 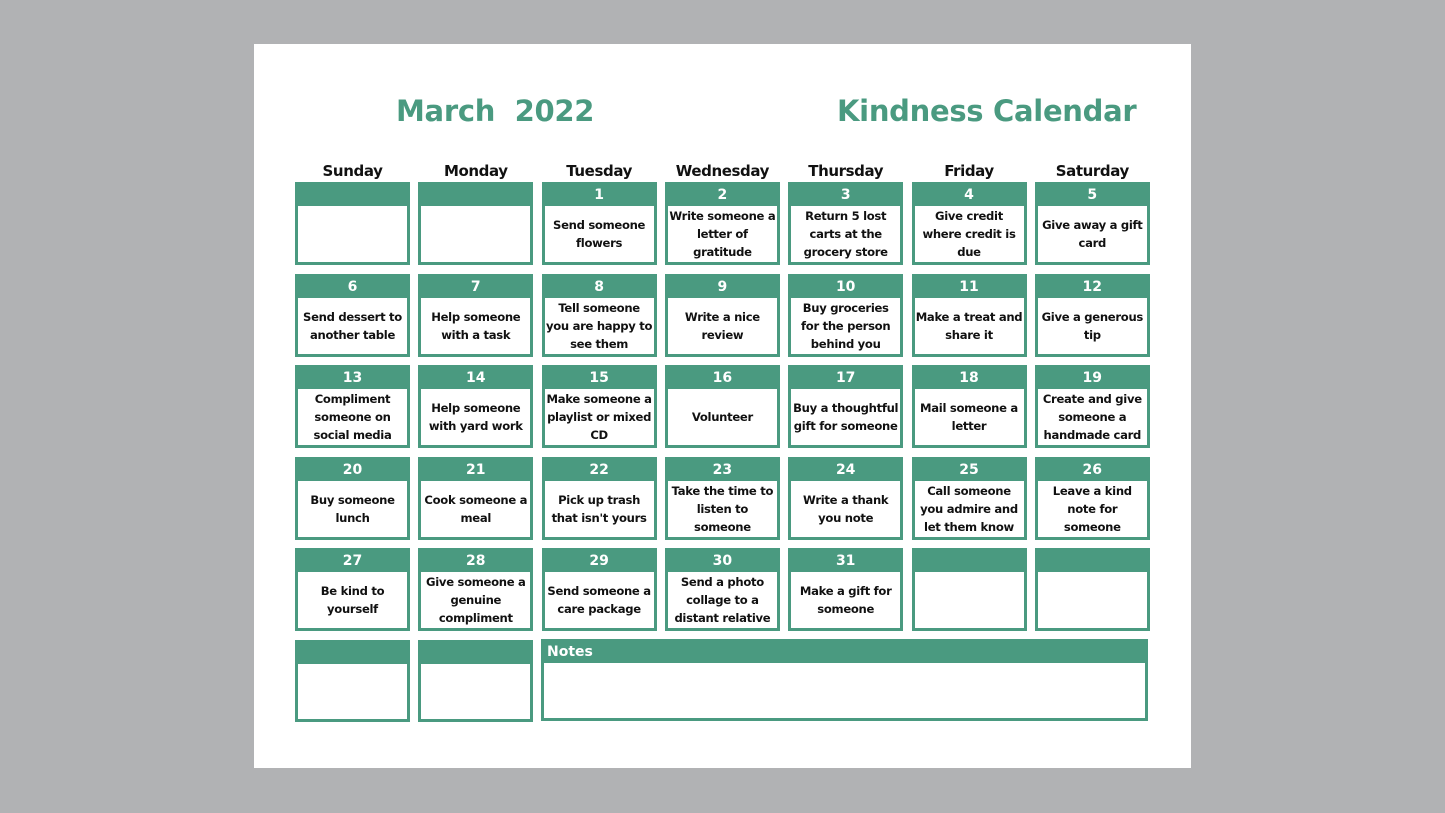 I want to click on kindness-activity: Buy someone lunch, so click(x=352, y=508).